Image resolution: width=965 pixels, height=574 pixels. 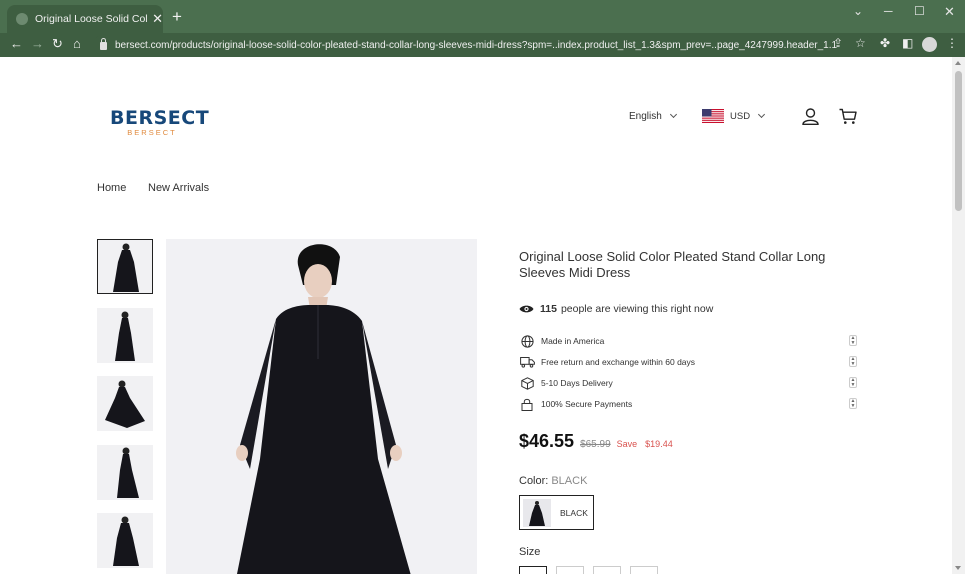 I want to click on chevron-down-icon: ⌄, so click(x=858, y=11).